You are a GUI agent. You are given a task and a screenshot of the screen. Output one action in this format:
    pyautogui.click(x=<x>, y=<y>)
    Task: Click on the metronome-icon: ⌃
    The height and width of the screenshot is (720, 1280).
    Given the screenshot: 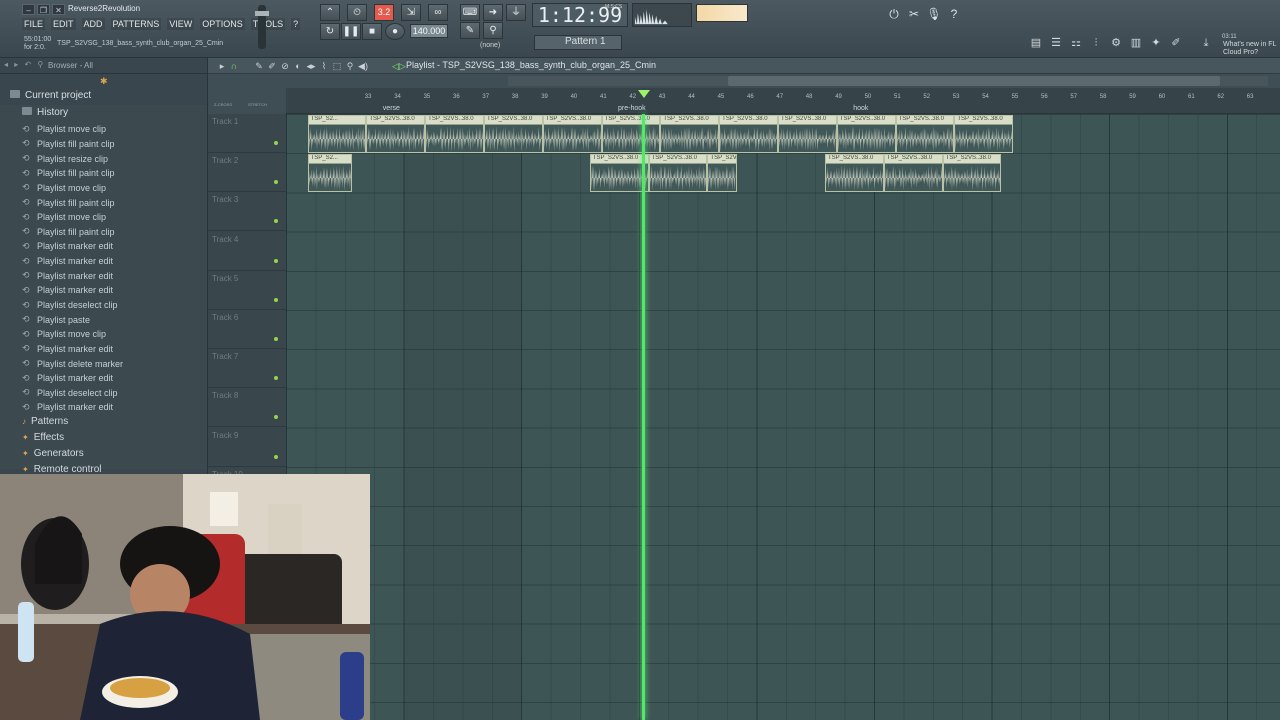 What is the action you would take?
    pyautogui.click(x=330, y=12)
    